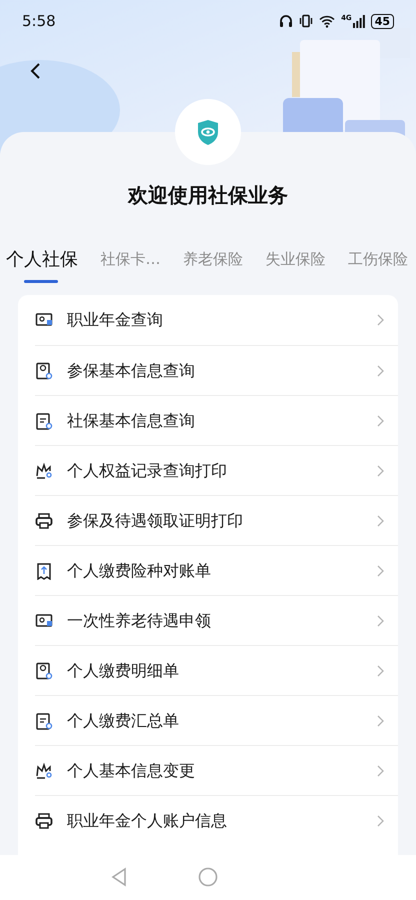 The height and width of the screenshot is (900, 416). I want to click on service-item: 职业年金查询, so click(216, 320).